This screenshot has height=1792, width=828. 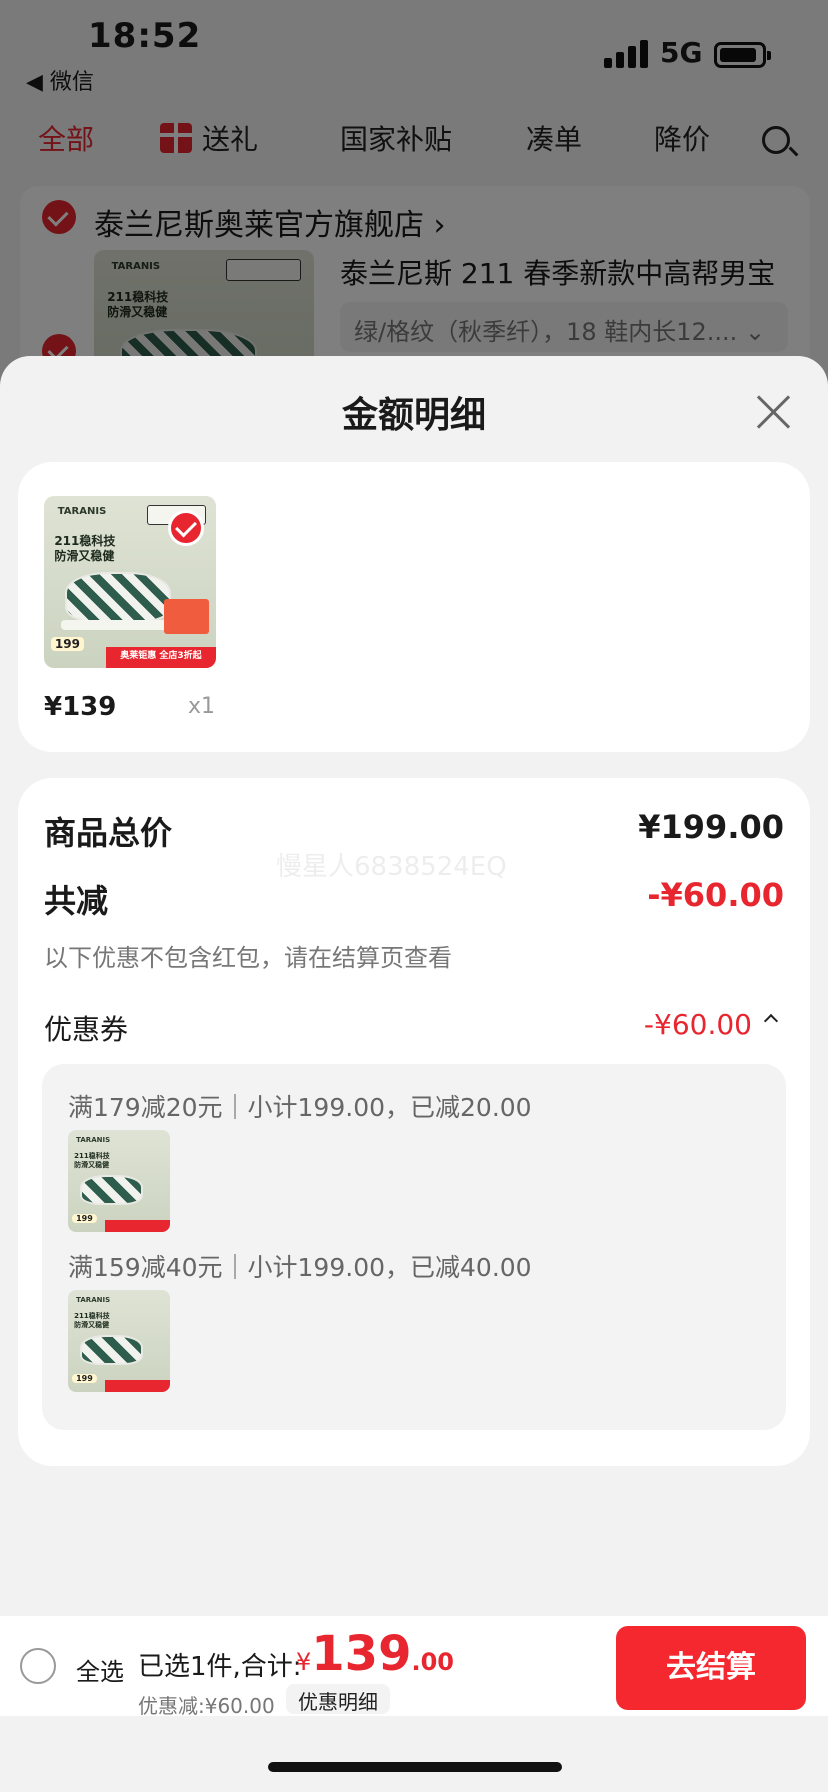 What do you see at coordinates (771, 1021) in the screenshot?
I see `chevron-up-icon` at bounding box center [771, 1021].